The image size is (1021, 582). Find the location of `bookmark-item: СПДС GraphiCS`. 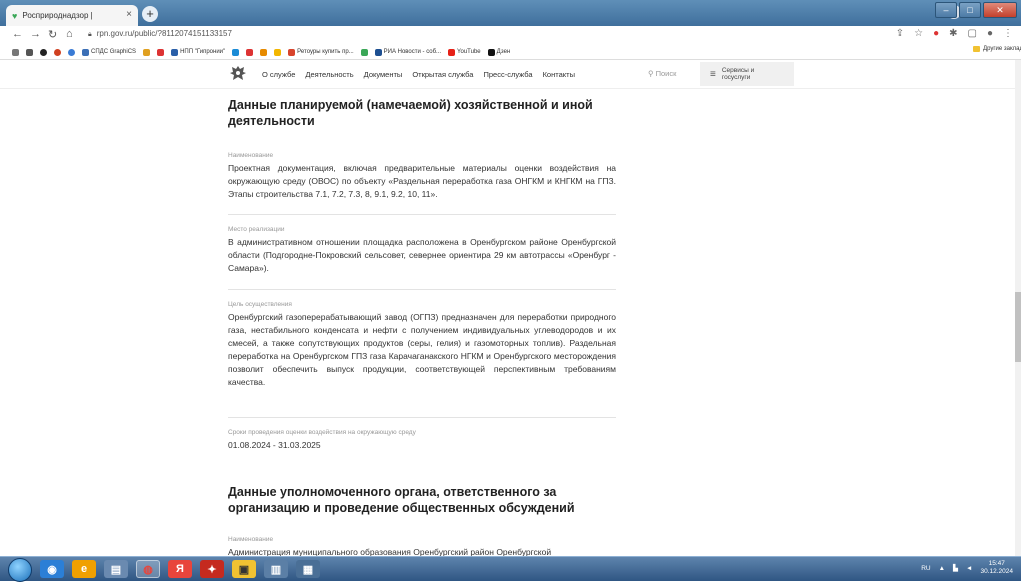

bookmark-item: СПДС GraphiCS is located at coordinates (109, 52).